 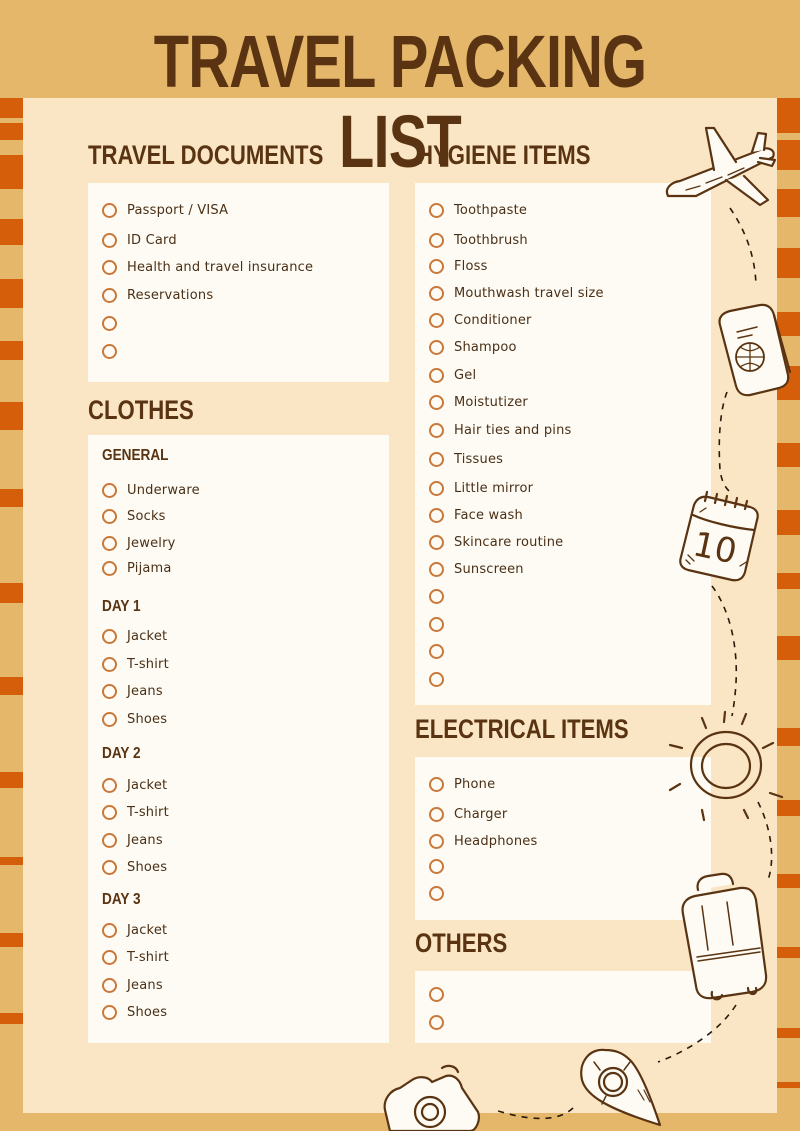 I want to click on checklist-item: Phone, so click(x=462, y=784).